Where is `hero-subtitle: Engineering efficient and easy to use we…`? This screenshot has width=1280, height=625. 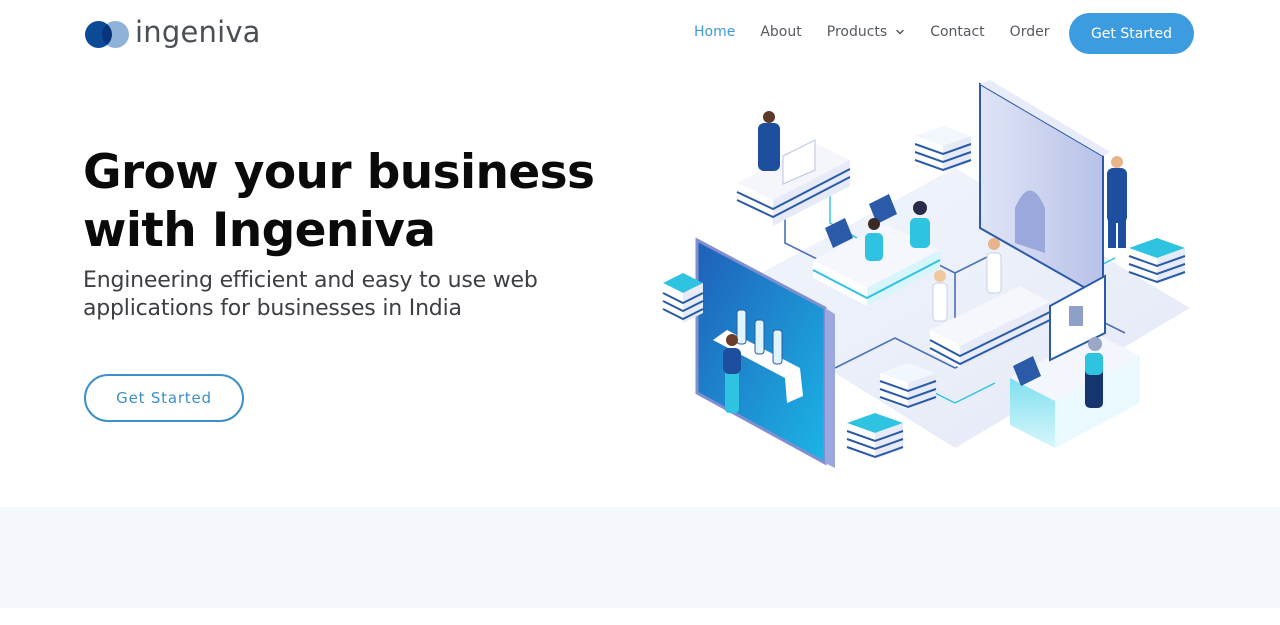
hero-subtitle: Engineering efficient and easy to use we… is located at coordinates (310, 294).